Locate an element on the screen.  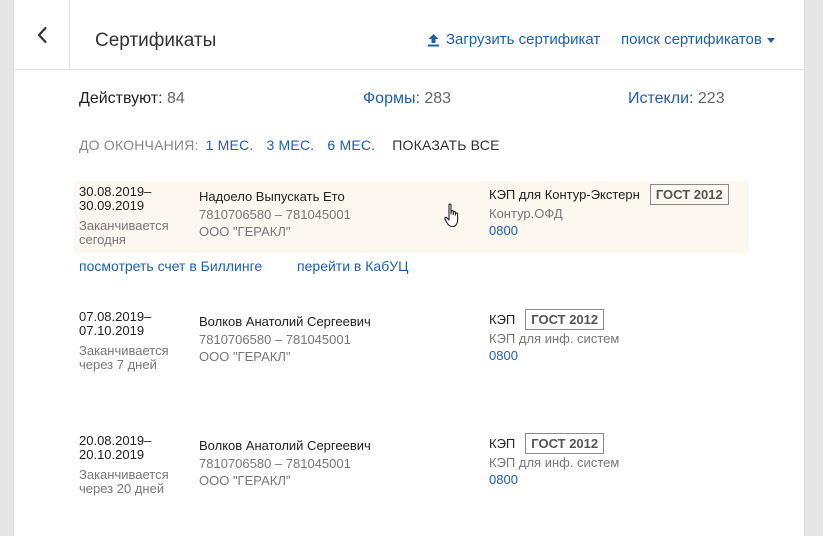
date-to: 20.10.2019 is located at coordinates (112, 454).